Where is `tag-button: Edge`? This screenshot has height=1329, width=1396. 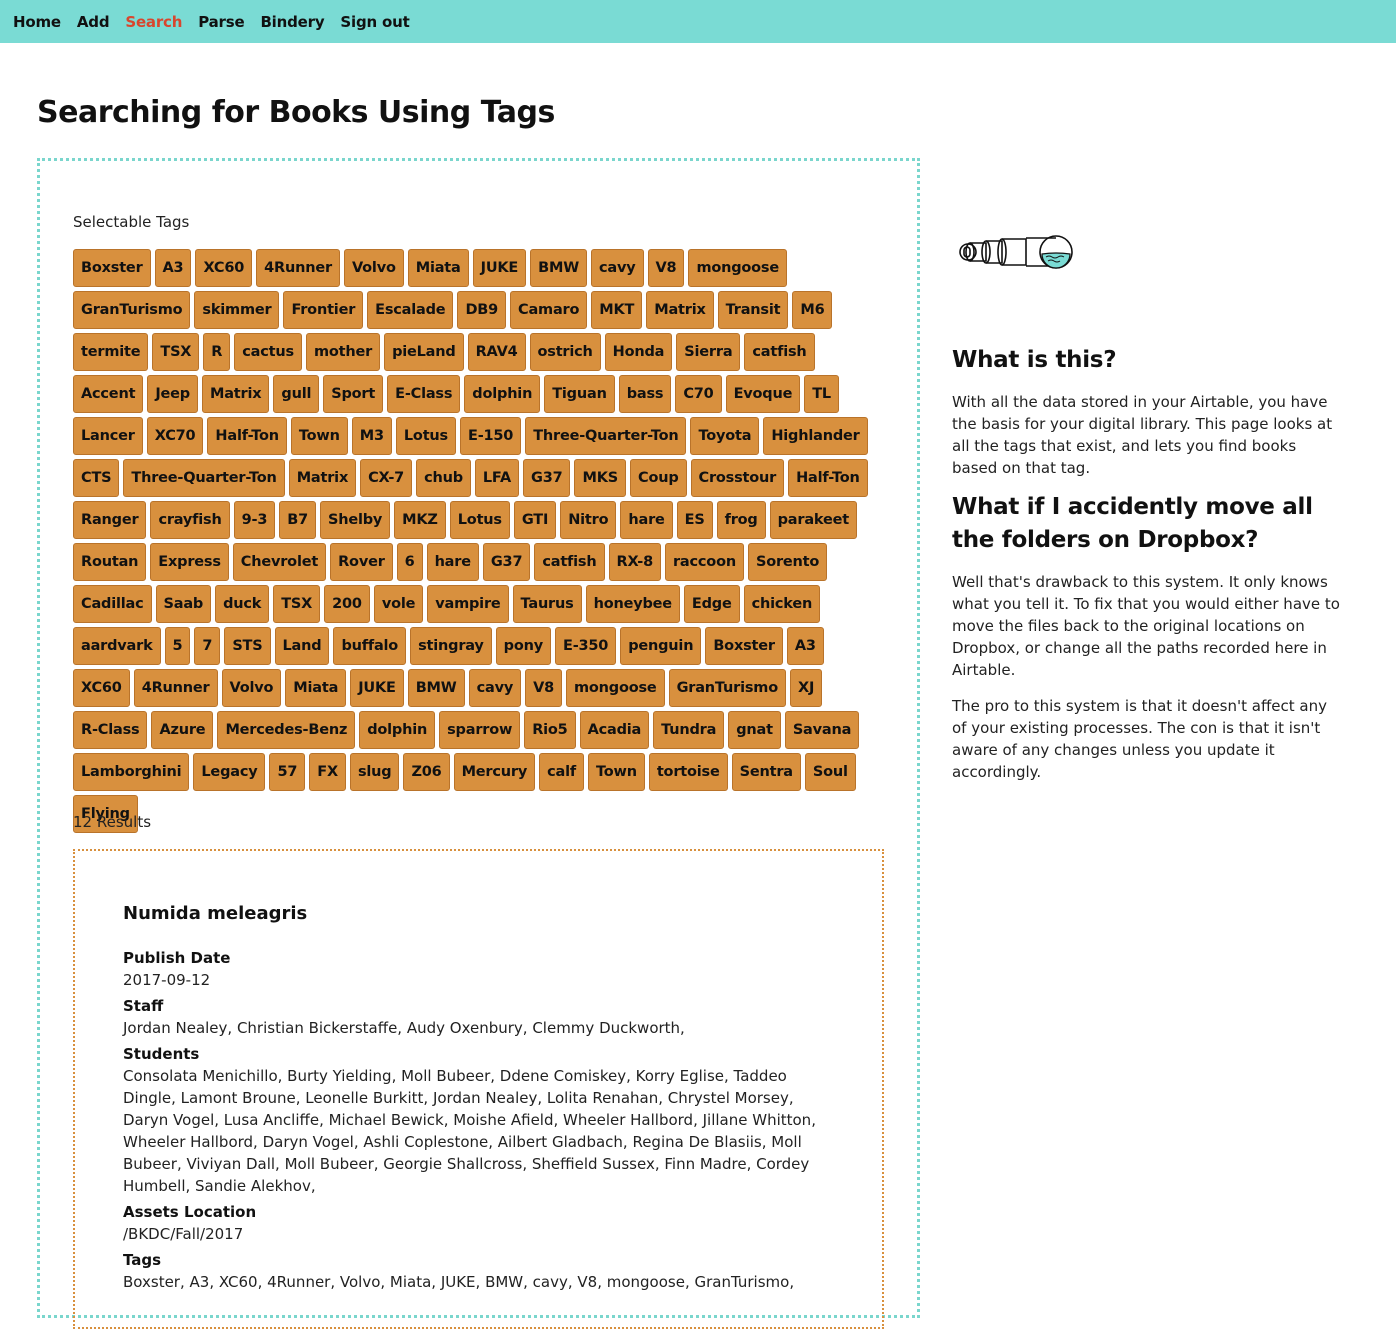
tag-button: Edge is located at coordinates (711, 604).